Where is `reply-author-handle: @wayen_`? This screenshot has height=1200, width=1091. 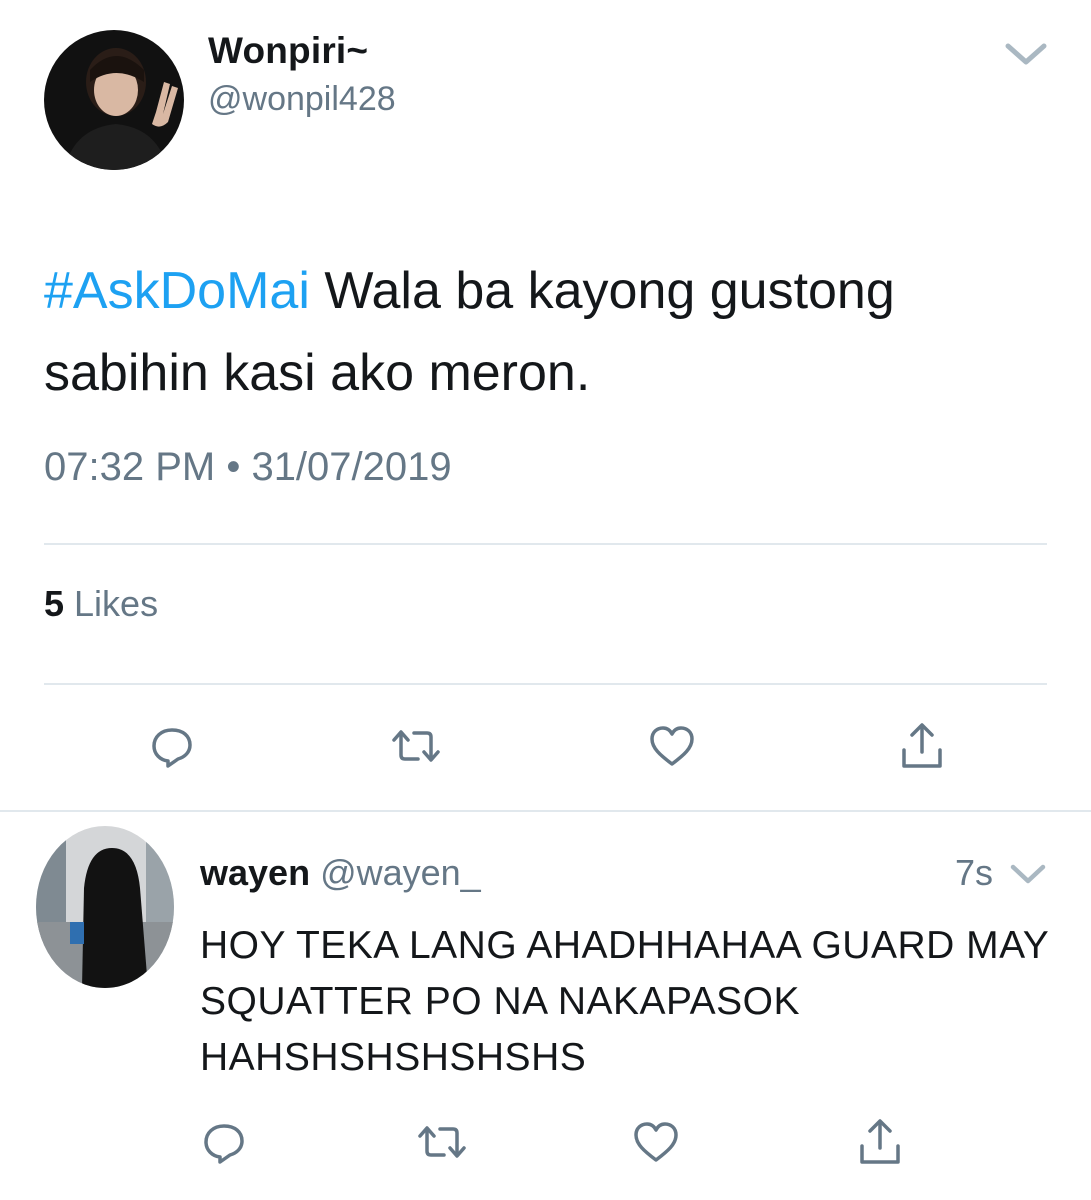 reply-author-handle: @wayen_ is located at coordinates (400, 872).